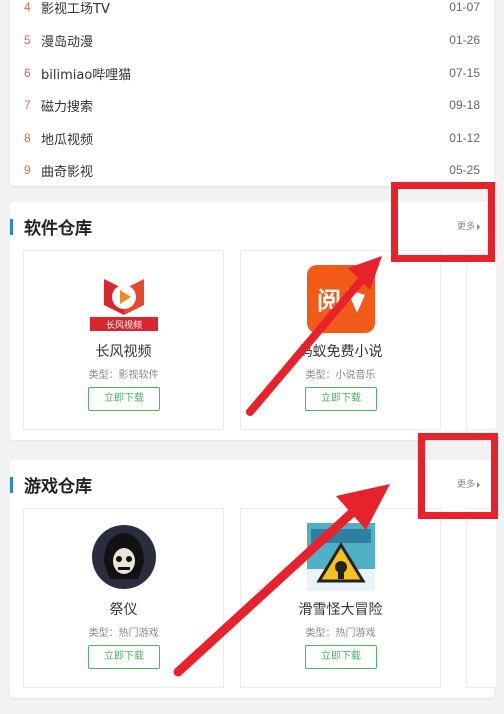 This screenshot has width=504, height=714. What do you see at coordinates (252, 139) in the screenshot?
I see `list-item: 8 地瓜视频 01-12` at bounding box center [252, 139].